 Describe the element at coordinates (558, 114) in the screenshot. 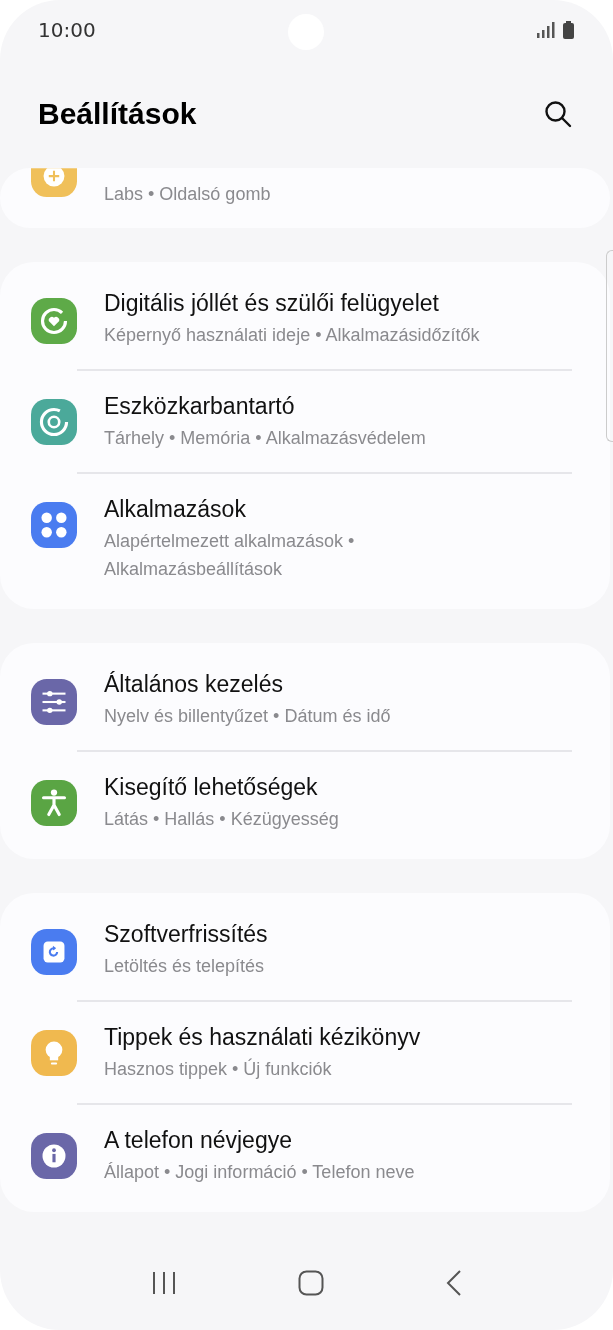

I see `search-icon` at that location.